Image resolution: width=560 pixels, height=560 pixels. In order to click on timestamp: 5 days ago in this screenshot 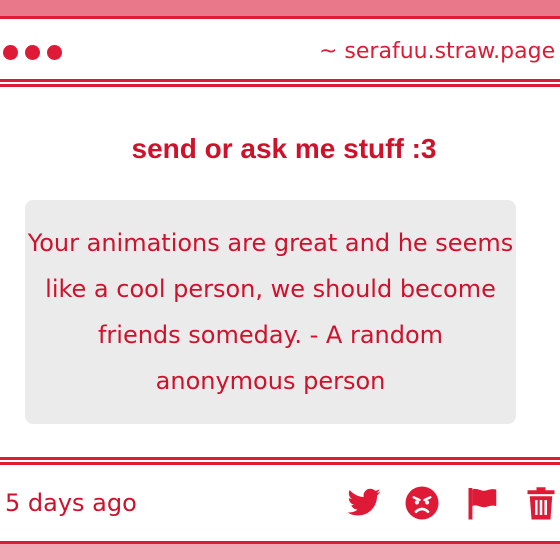, I will do `click(71, 503)`.